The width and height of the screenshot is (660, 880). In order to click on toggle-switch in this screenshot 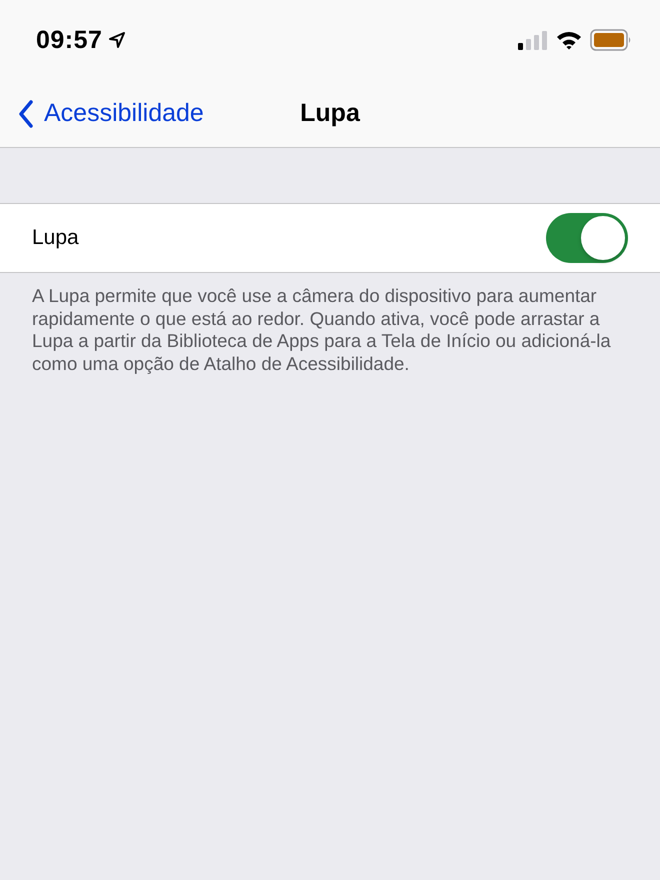, I will do `click(587, 238)`.